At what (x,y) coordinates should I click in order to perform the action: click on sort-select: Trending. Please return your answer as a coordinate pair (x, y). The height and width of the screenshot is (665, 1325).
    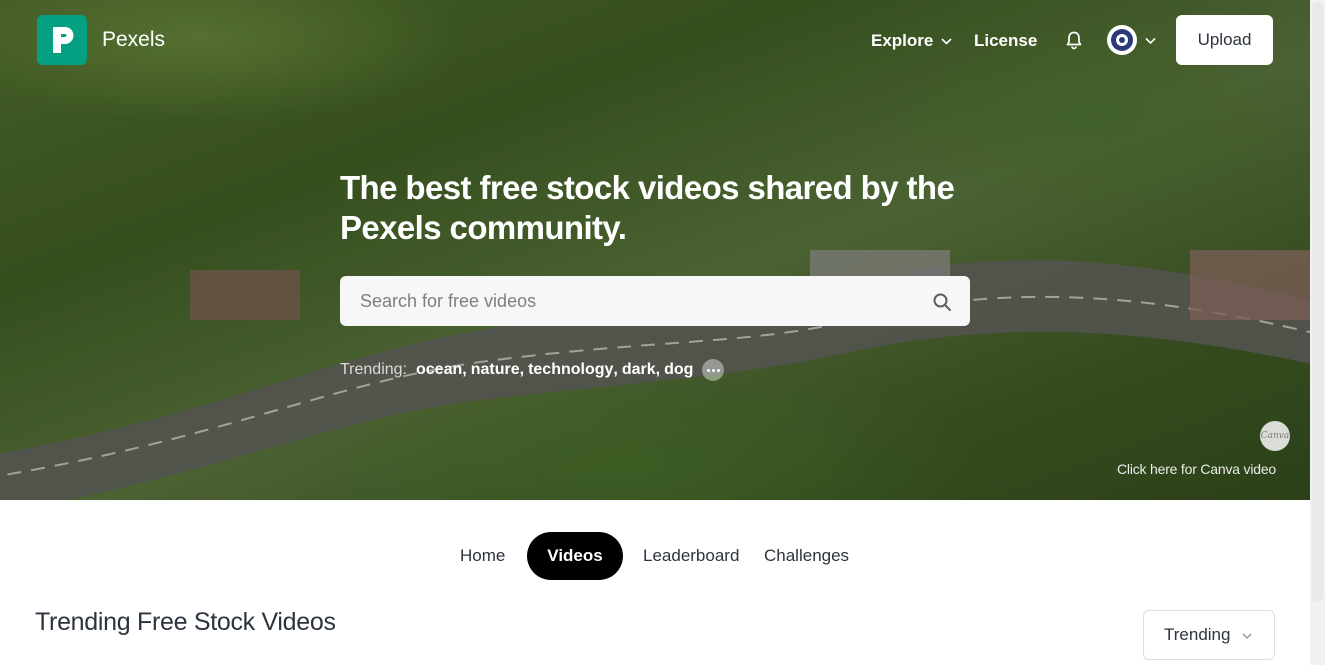
    Looking at the image, I should click on (1209, 635).